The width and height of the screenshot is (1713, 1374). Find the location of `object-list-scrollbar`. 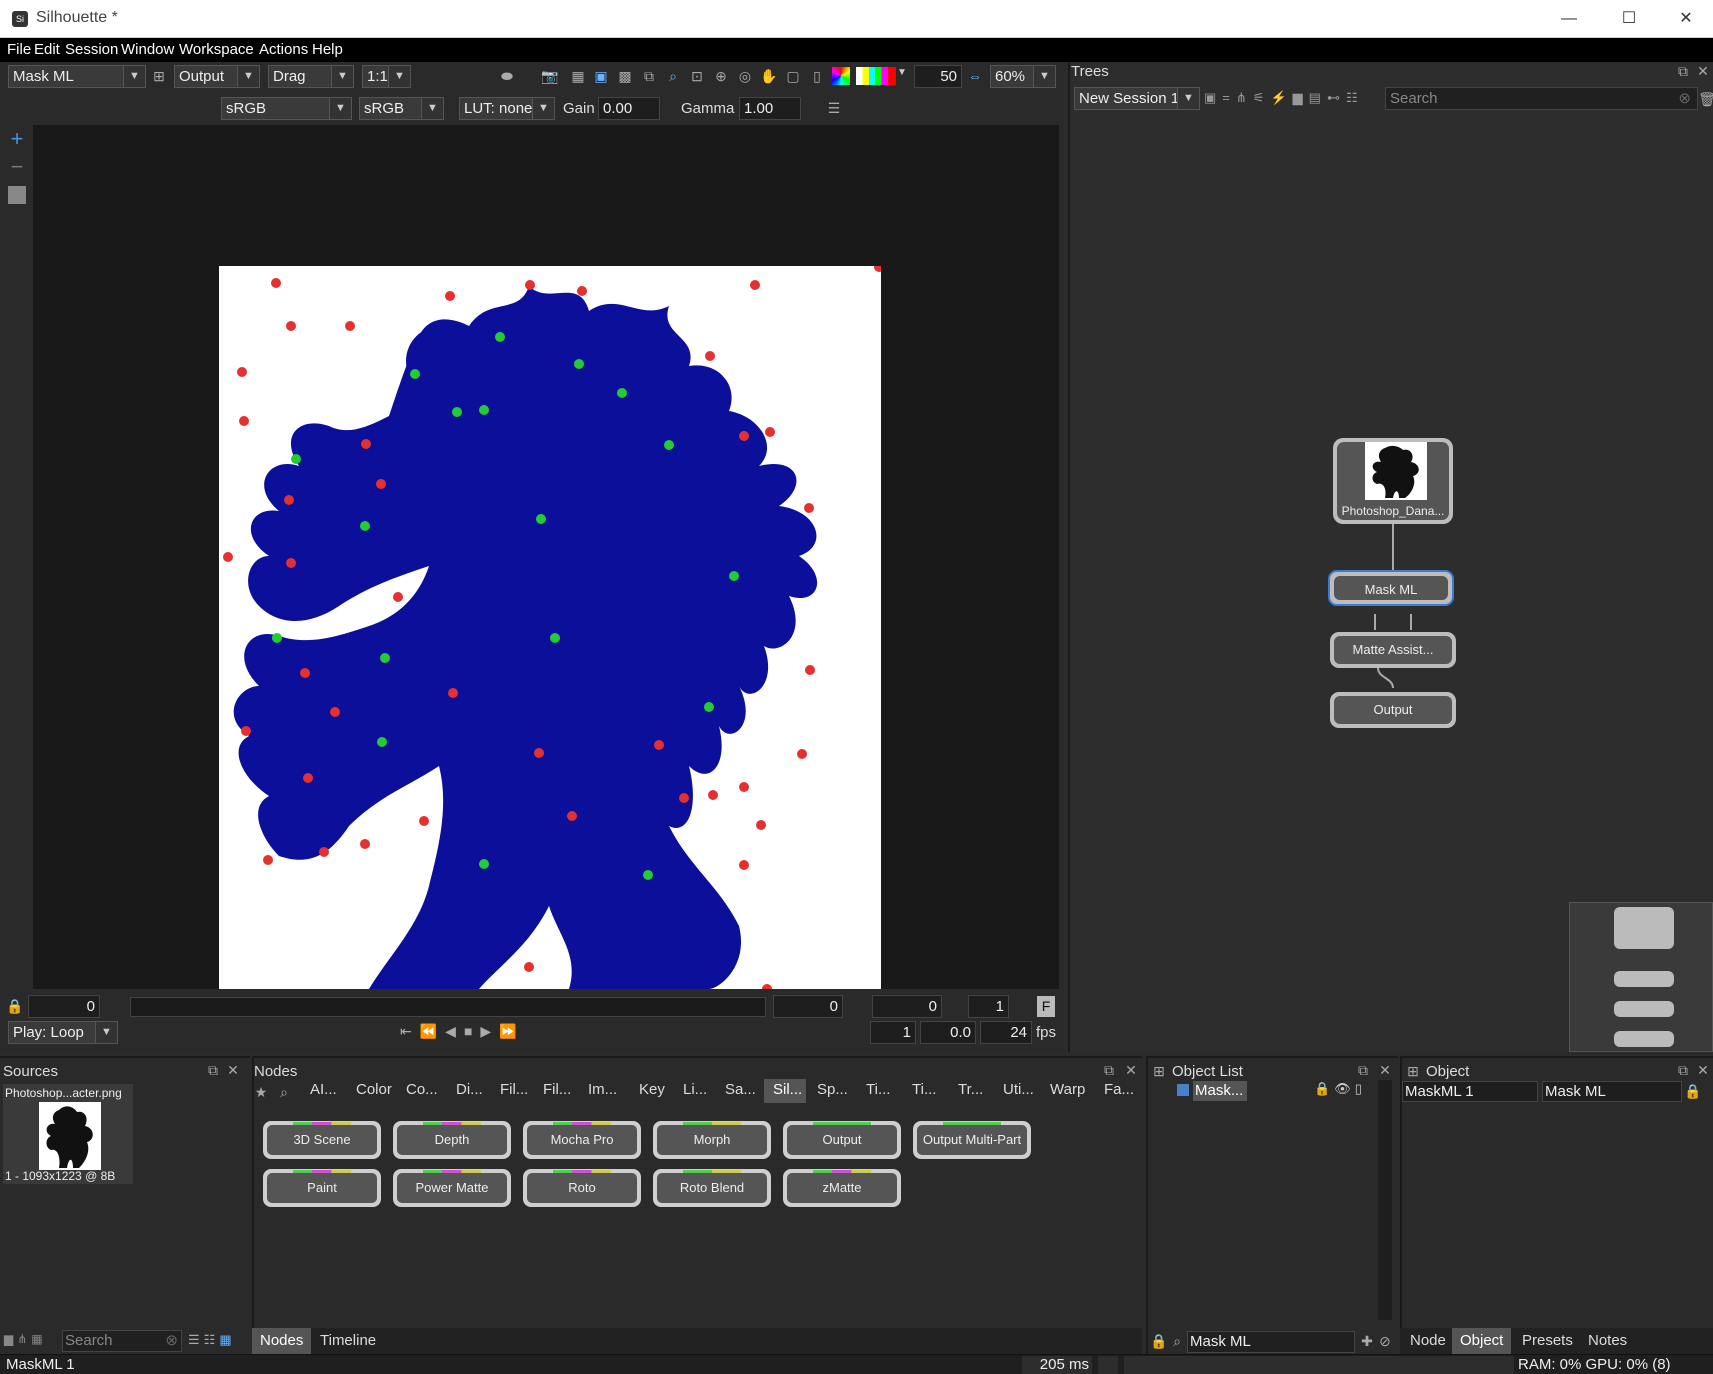

object-list-scrollbar is located at coordinates (1385, 1200).